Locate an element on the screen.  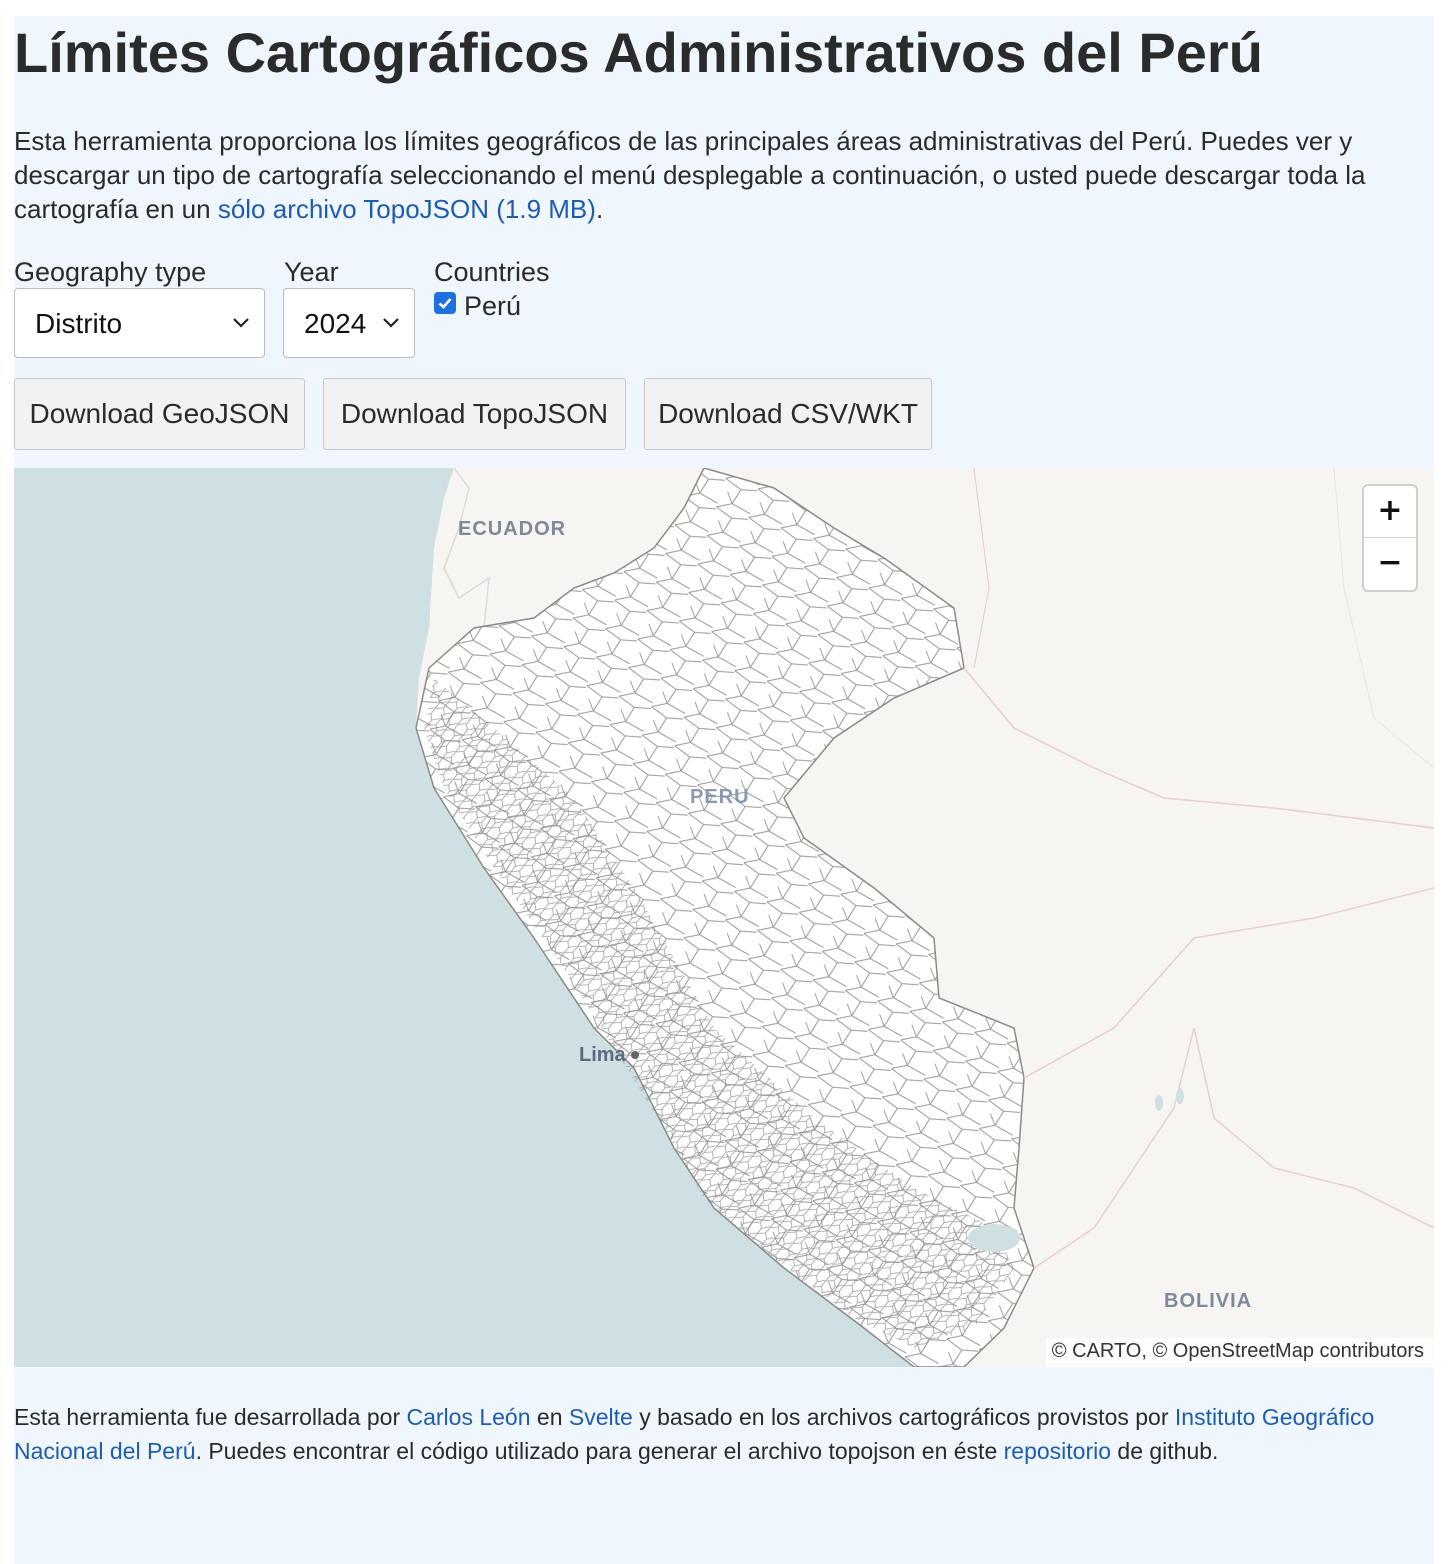
year-value: 2024 is located at coordinates (335, 323).